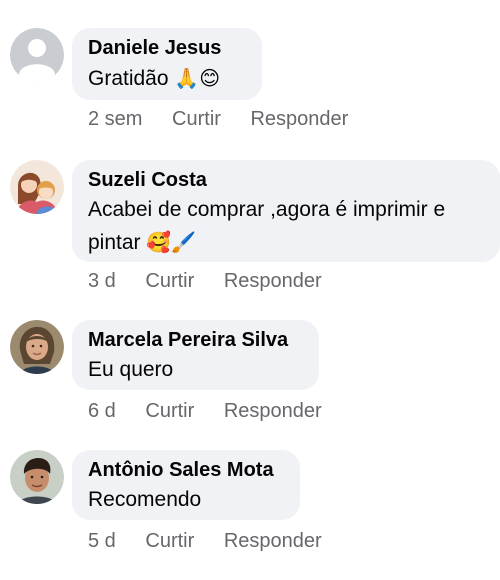 This screenshot has height=580, width=500. Describe the element at coordinates (102, 411) in the screenshot. I see `comment-time: 6 d` at that location.